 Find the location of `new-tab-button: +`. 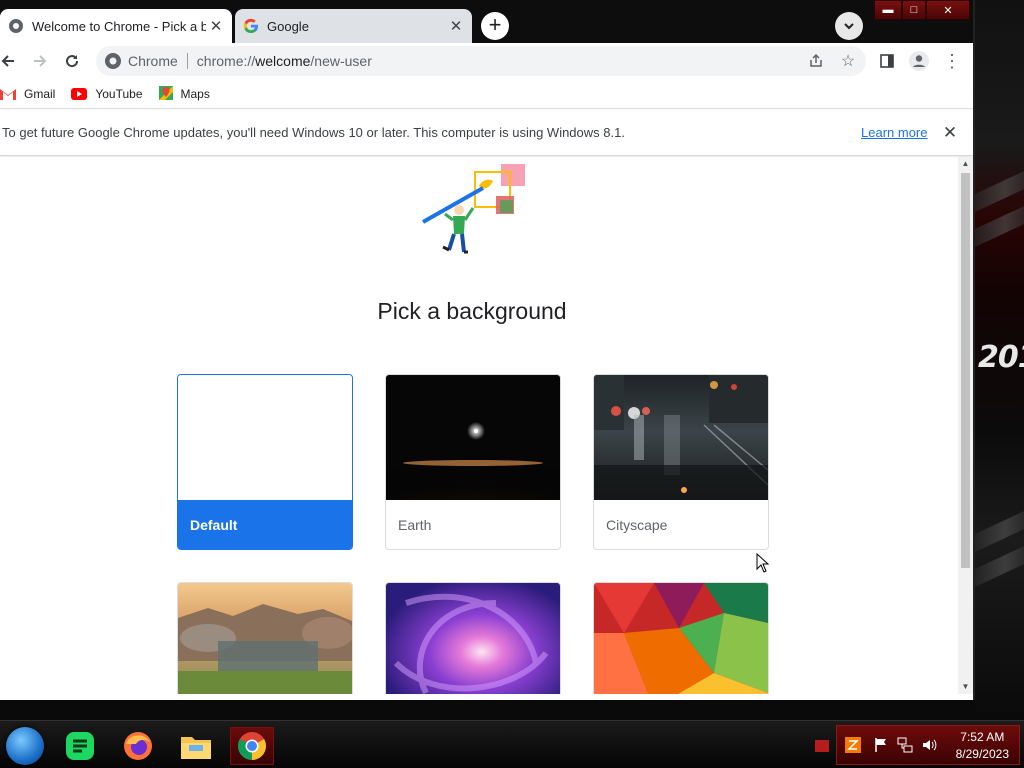

new-tab-button: + is located at coordinates (495, 26).